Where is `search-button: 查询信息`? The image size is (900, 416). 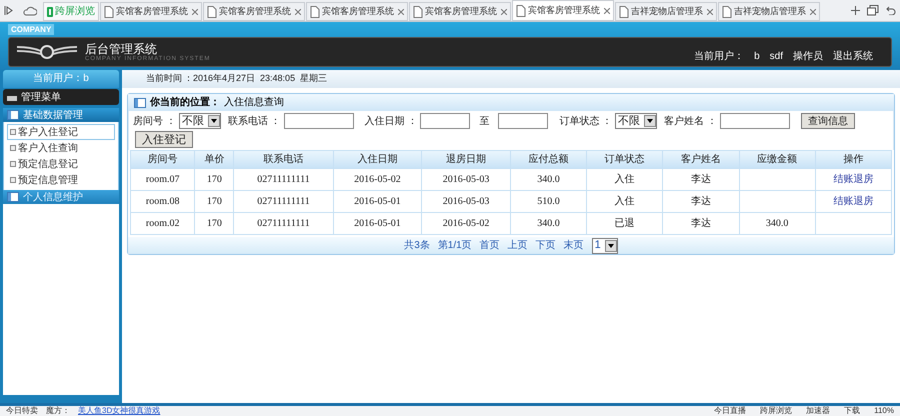 search-button: 查询信息 is located at coordinates (827, 121).